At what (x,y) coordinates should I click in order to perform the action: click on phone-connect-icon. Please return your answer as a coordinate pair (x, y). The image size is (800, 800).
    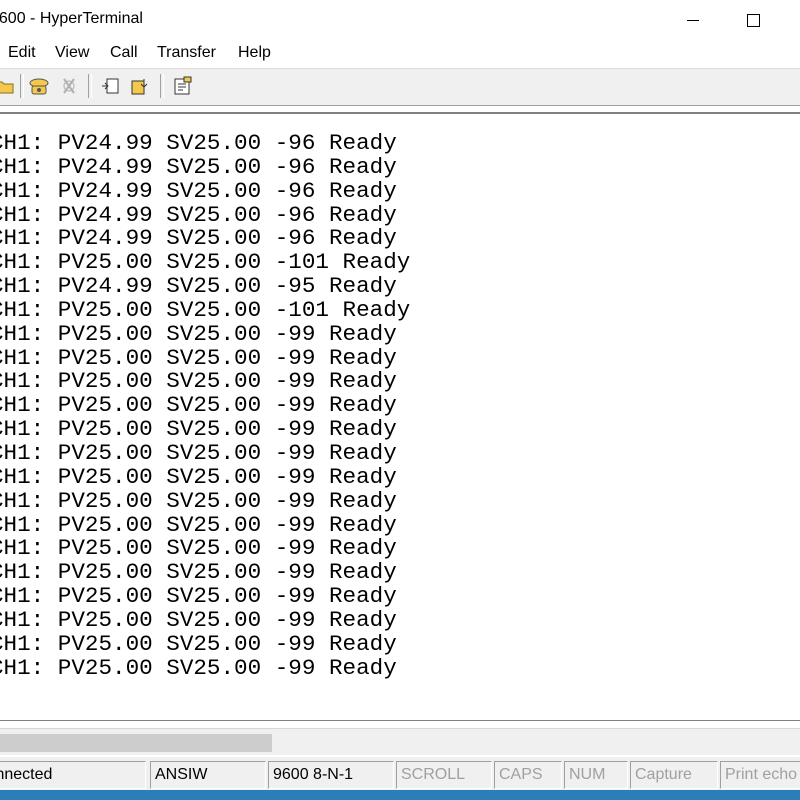
    Looking at the image, I should click on (39, 86).